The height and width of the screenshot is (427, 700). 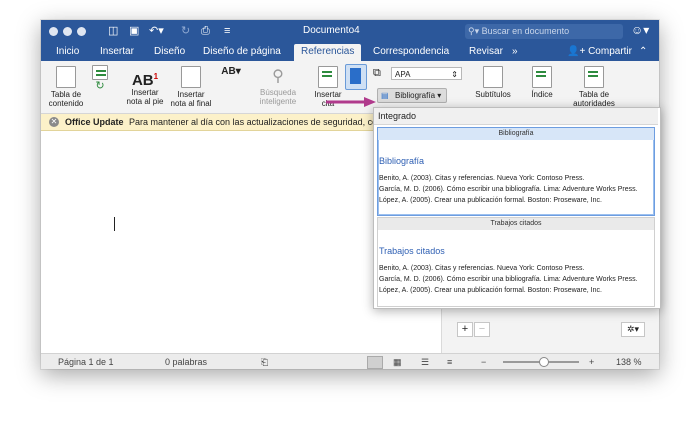 I want to click on search-input: ⚲▾ Buscar en documento, so click(x=544, y=31).